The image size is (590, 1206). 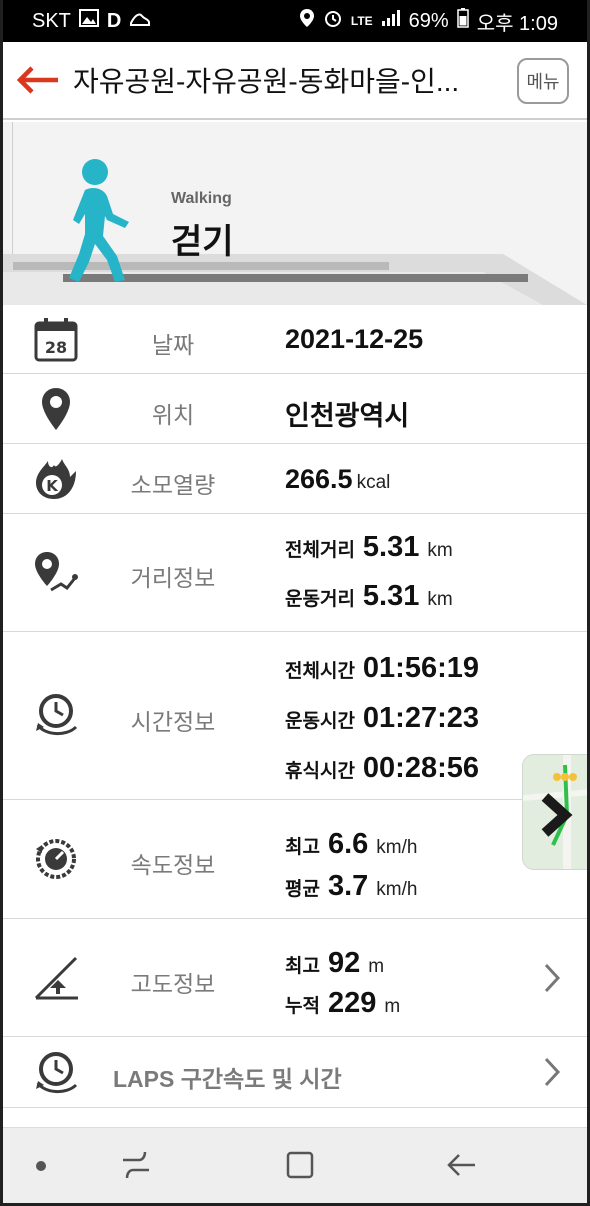 I want to click on date-row: 28 날짜 2021-12-25, so click(x=295, y=339).